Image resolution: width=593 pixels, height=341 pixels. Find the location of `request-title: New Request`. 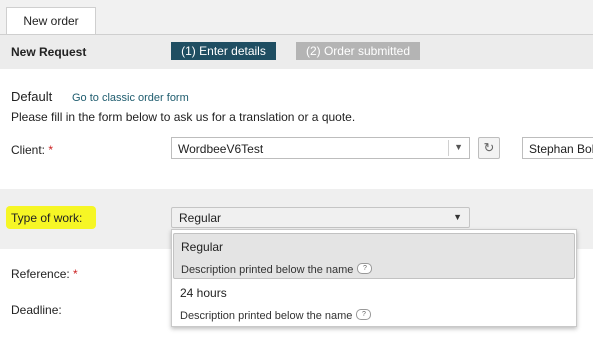

request-title: New Request is located at coordinates (49, 52).